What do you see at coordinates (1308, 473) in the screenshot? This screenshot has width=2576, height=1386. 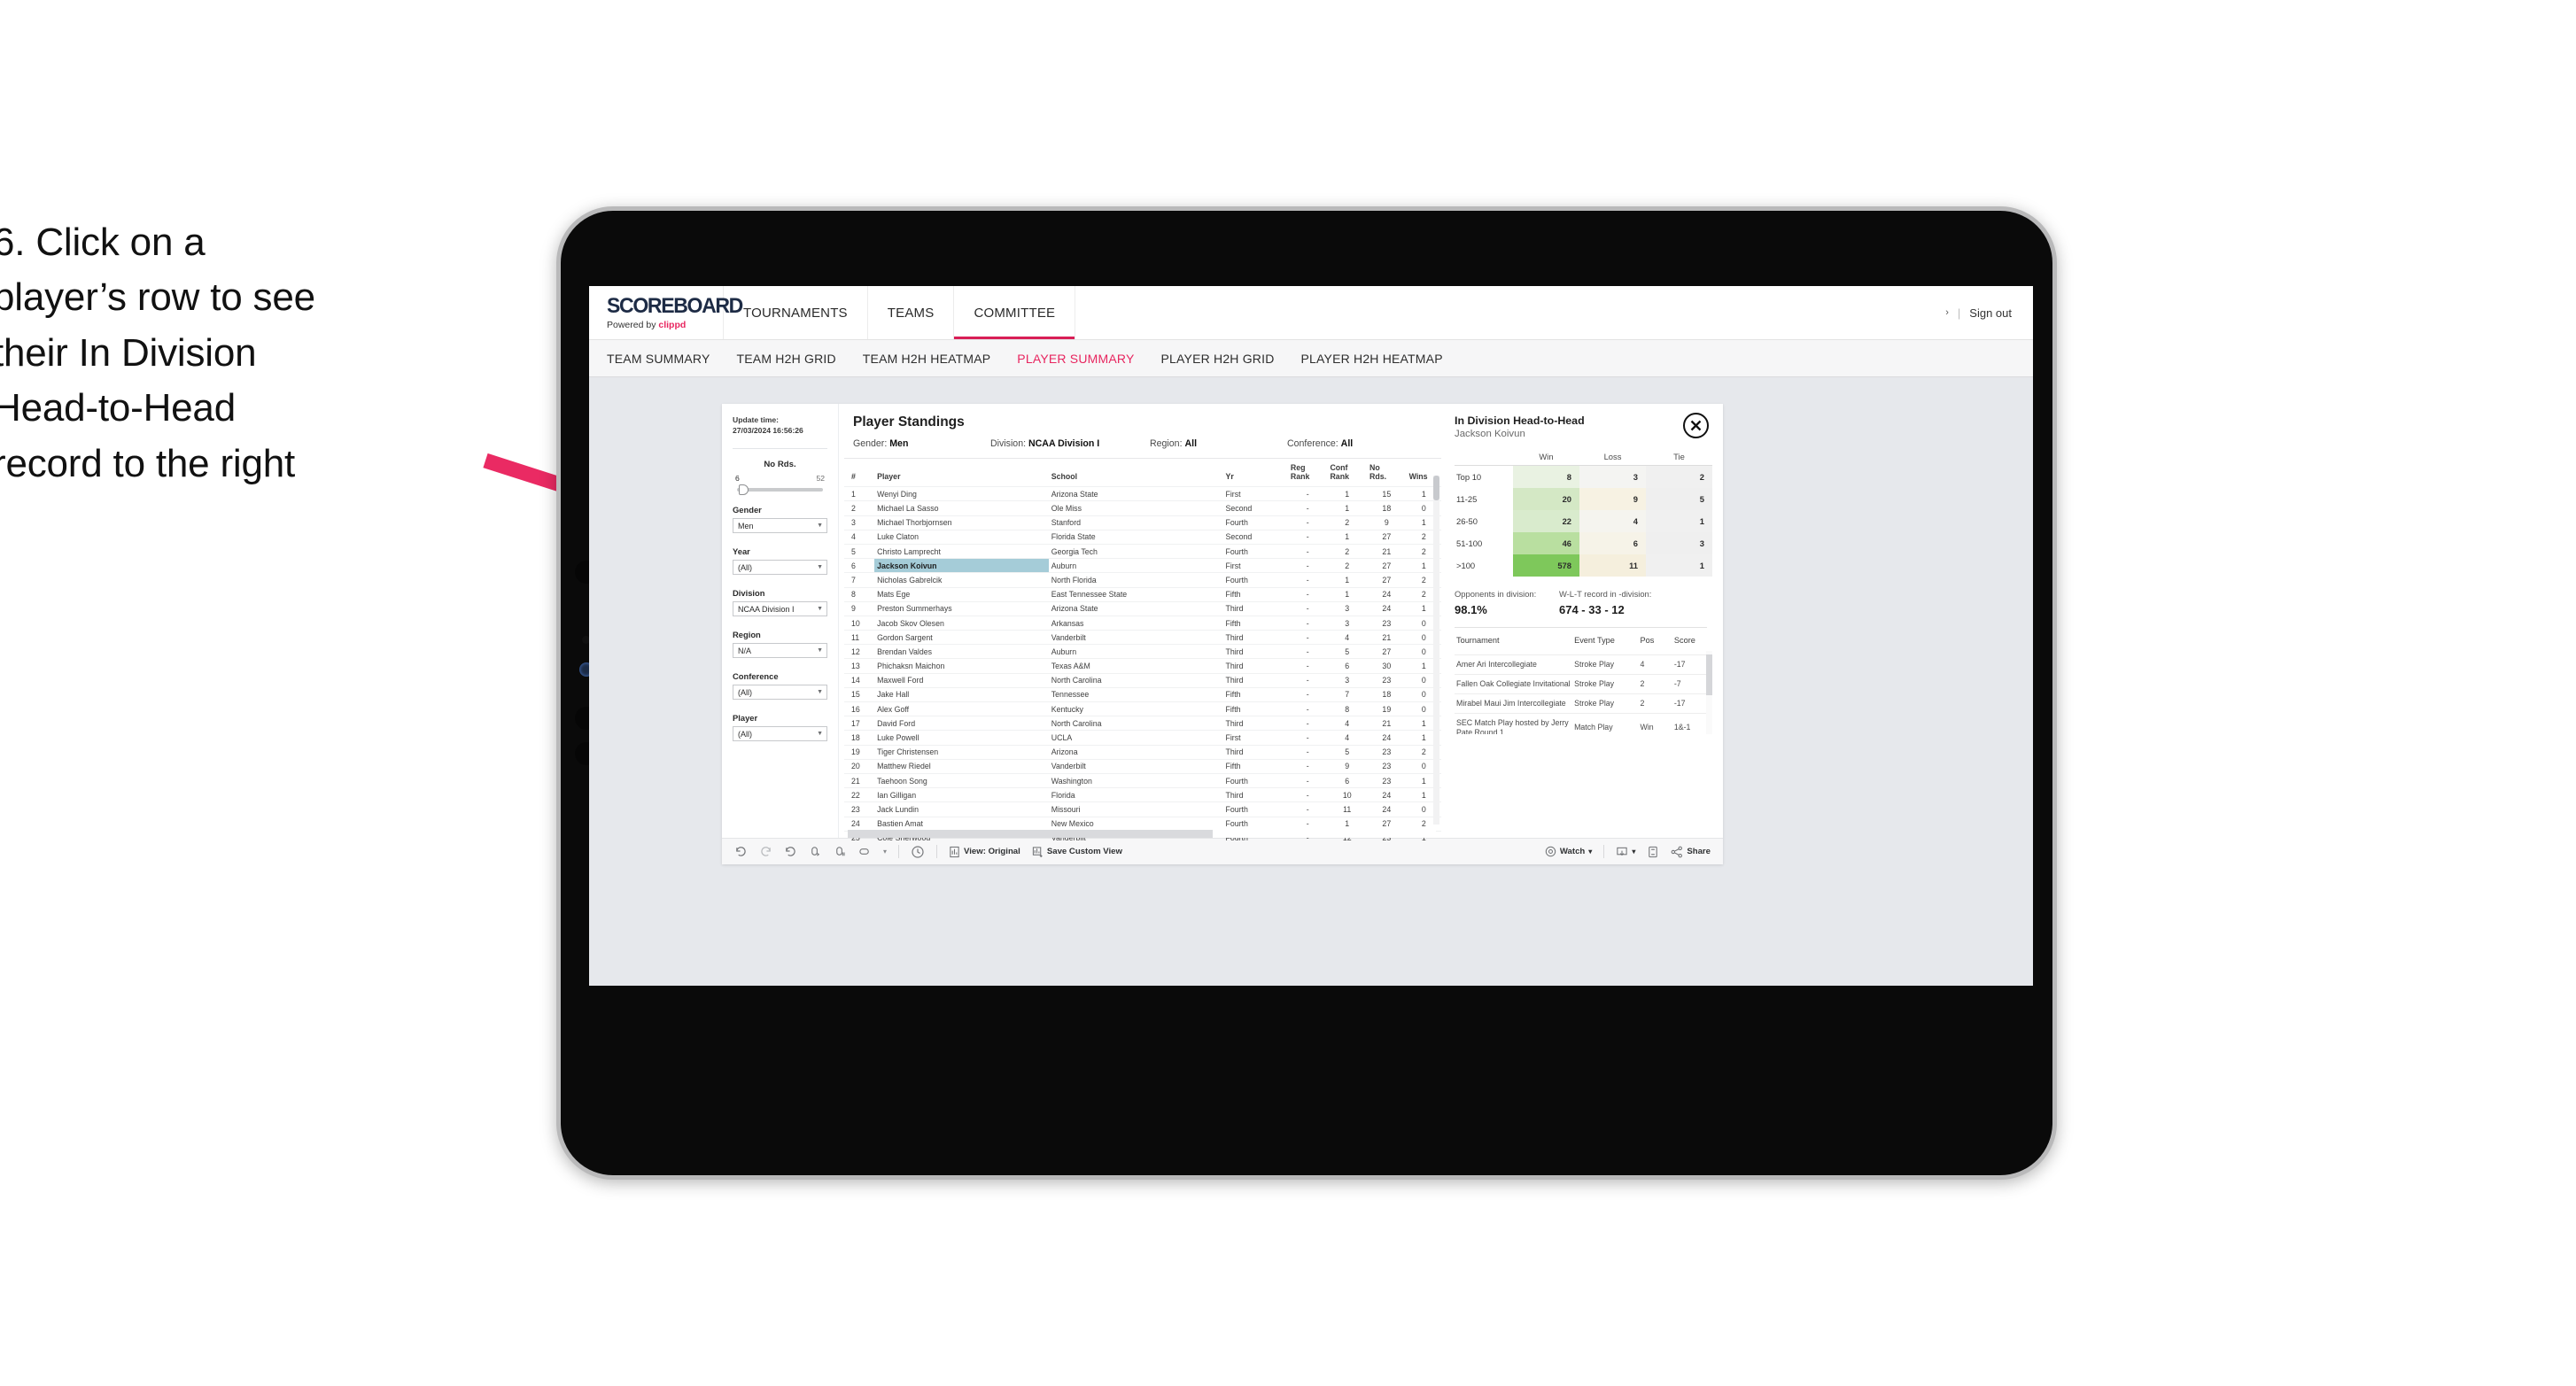 I see `col-reg-rank: Reg Rank` at bounding box center [1308, 473].